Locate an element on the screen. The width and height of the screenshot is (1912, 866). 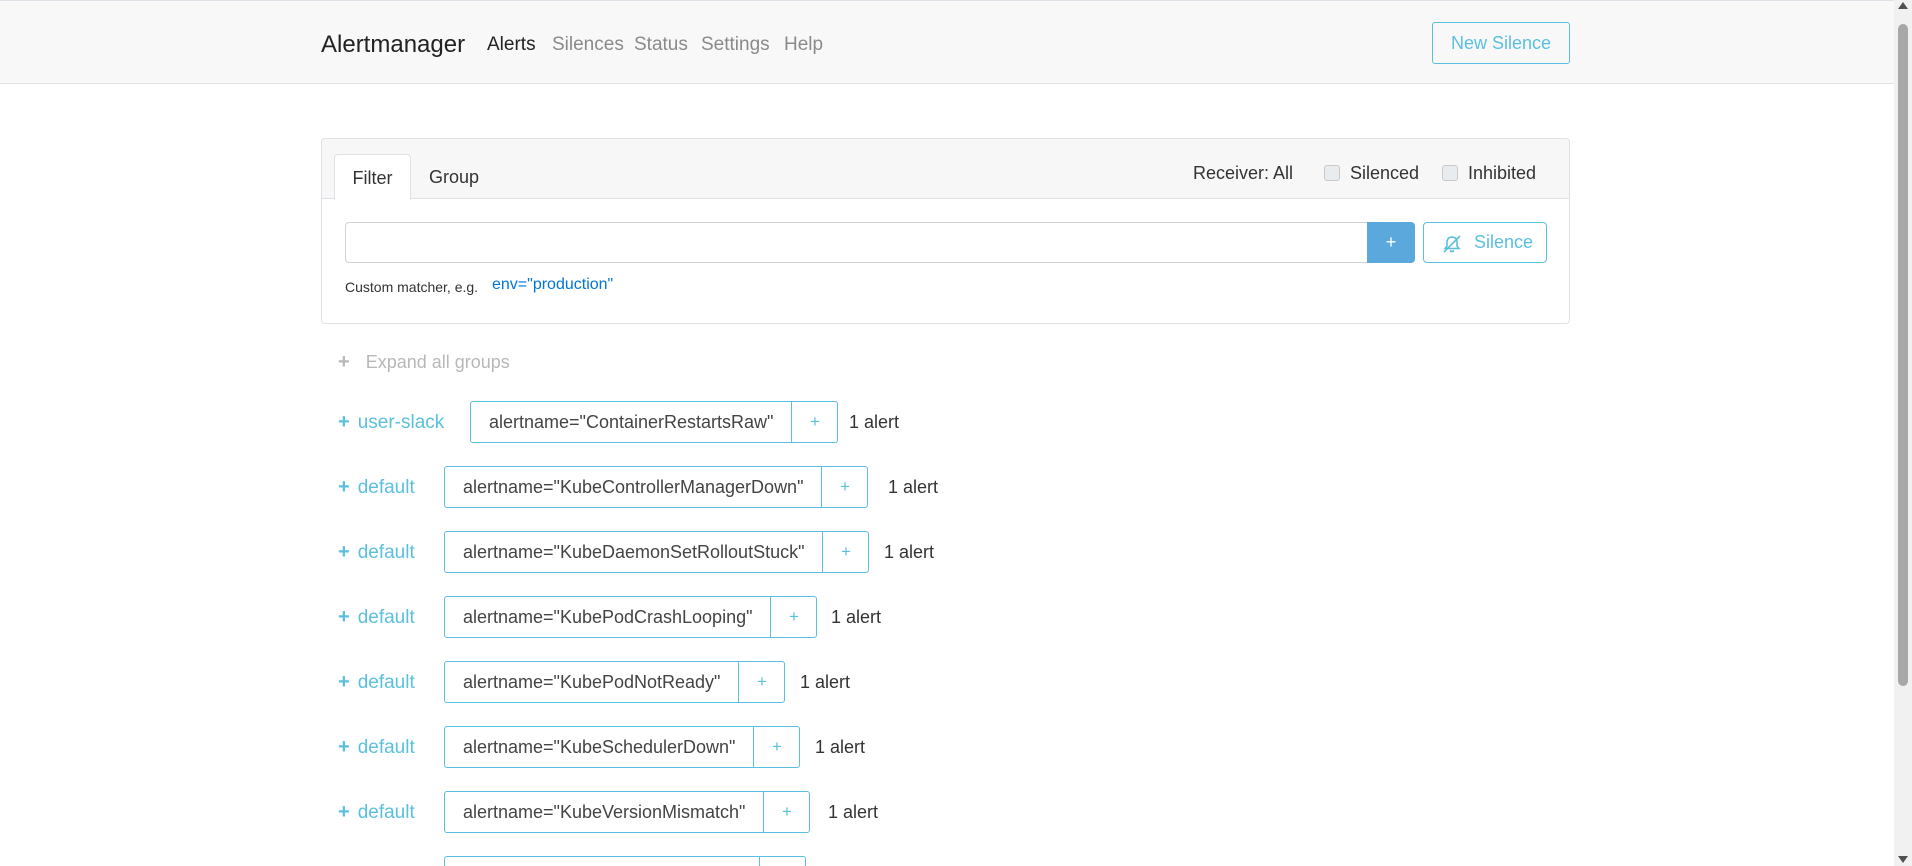
expand-all-label: Expand all groups is located at coordinates (437, 362).